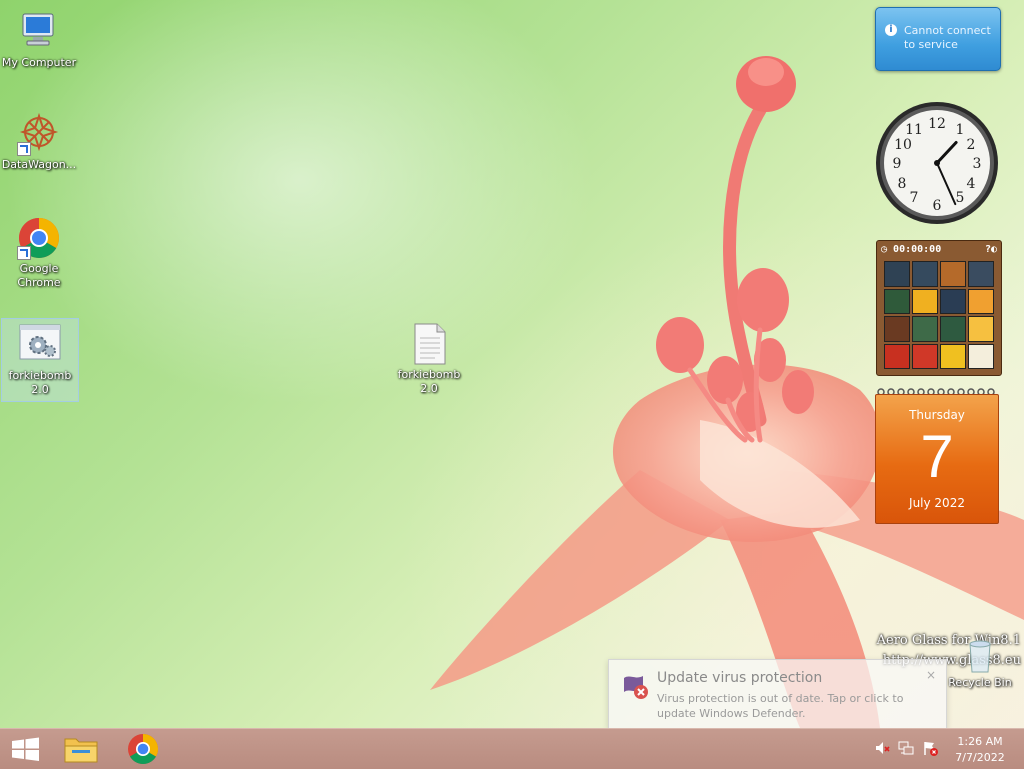 Image resolution: width=1024 pixels, height=773 pixels. Describe the element at coordinates (882, 748) in the screenshot. I see `volume-muted-icon` at that location.